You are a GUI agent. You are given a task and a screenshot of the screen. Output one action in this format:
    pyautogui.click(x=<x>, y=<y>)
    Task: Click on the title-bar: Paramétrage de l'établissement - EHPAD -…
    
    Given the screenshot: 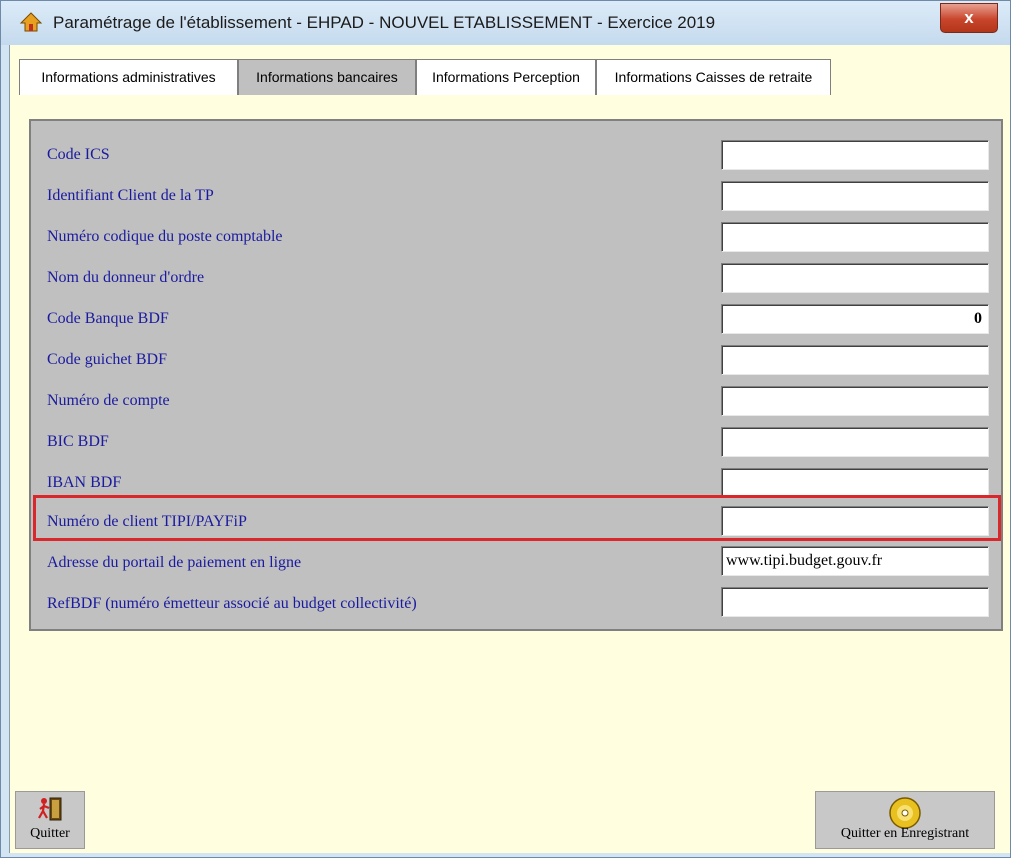 What is the action you would take?
    pyautogui.click(x=505, y=23)
    